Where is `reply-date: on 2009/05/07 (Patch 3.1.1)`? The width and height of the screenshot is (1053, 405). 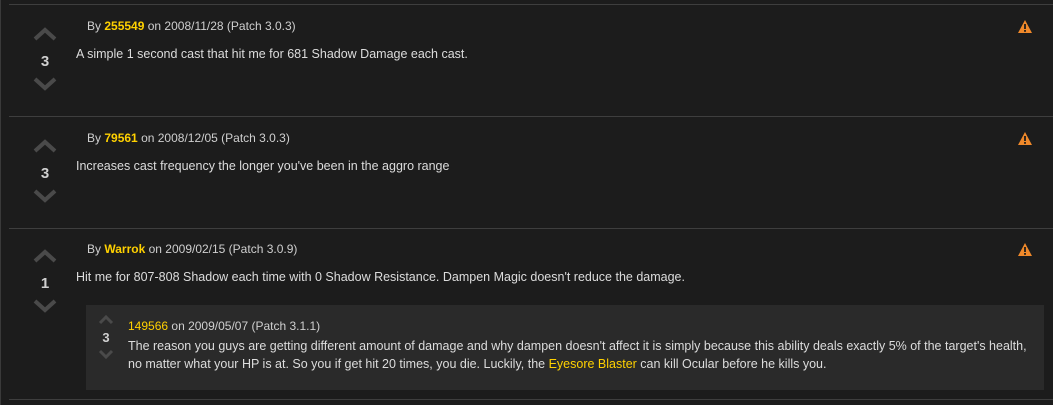
reply-date: on 2009/05/07 (Patch 3.1.1) is located at coordinates (246, 326).